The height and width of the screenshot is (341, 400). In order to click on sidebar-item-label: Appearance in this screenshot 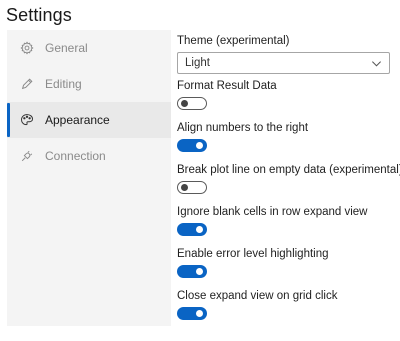, I will do `click(77, 120)`.